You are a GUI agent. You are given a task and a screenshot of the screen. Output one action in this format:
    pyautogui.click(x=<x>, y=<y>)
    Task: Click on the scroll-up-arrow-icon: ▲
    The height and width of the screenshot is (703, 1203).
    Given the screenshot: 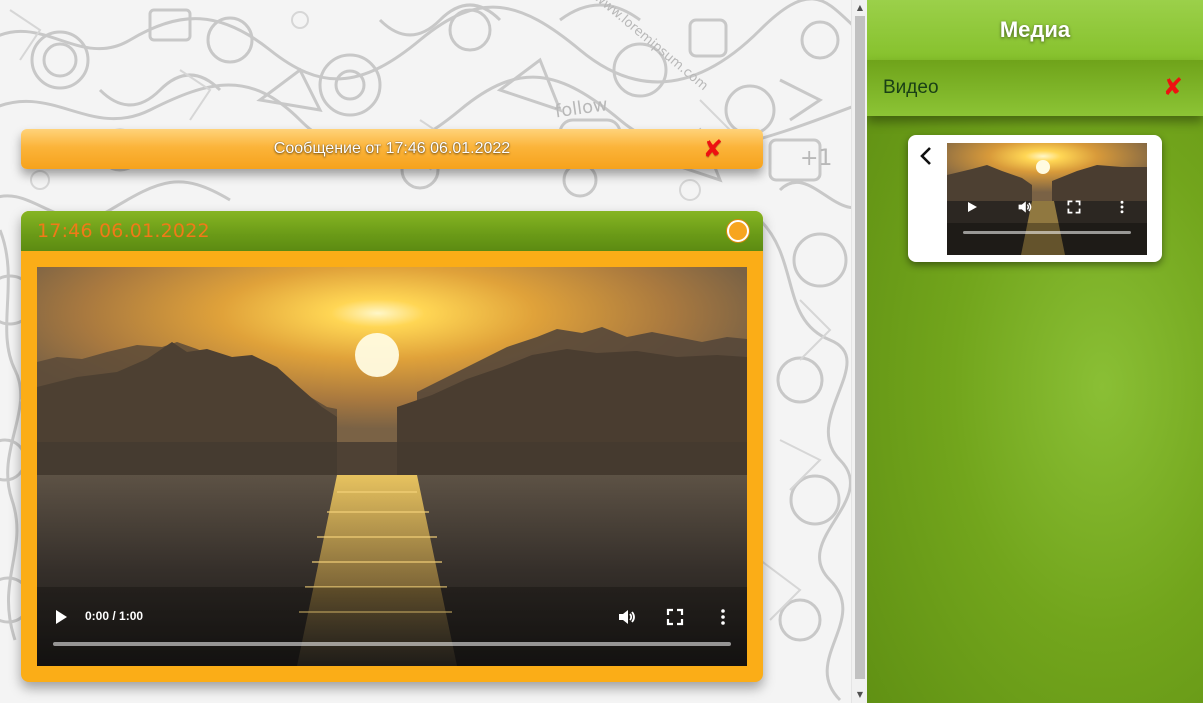 What is the action you would take?
    pyautogui.click(x=860, y=8)
    